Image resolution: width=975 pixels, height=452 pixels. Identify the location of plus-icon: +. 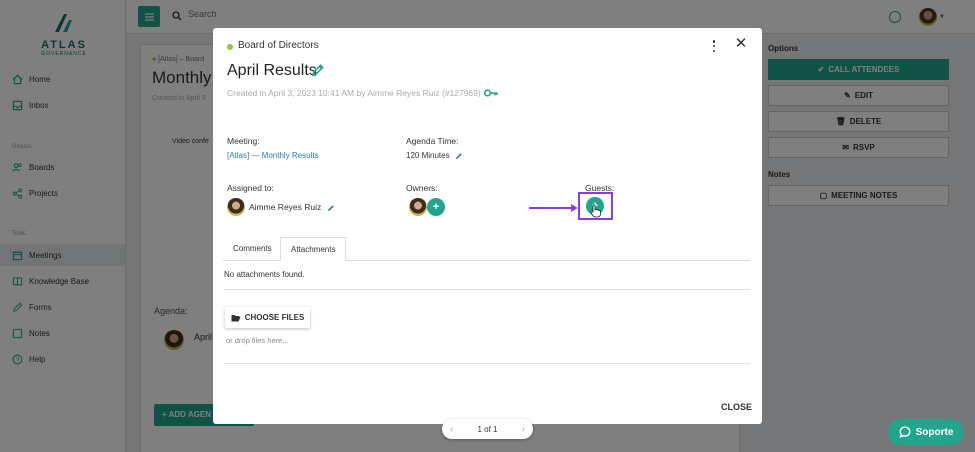
(436, 206).